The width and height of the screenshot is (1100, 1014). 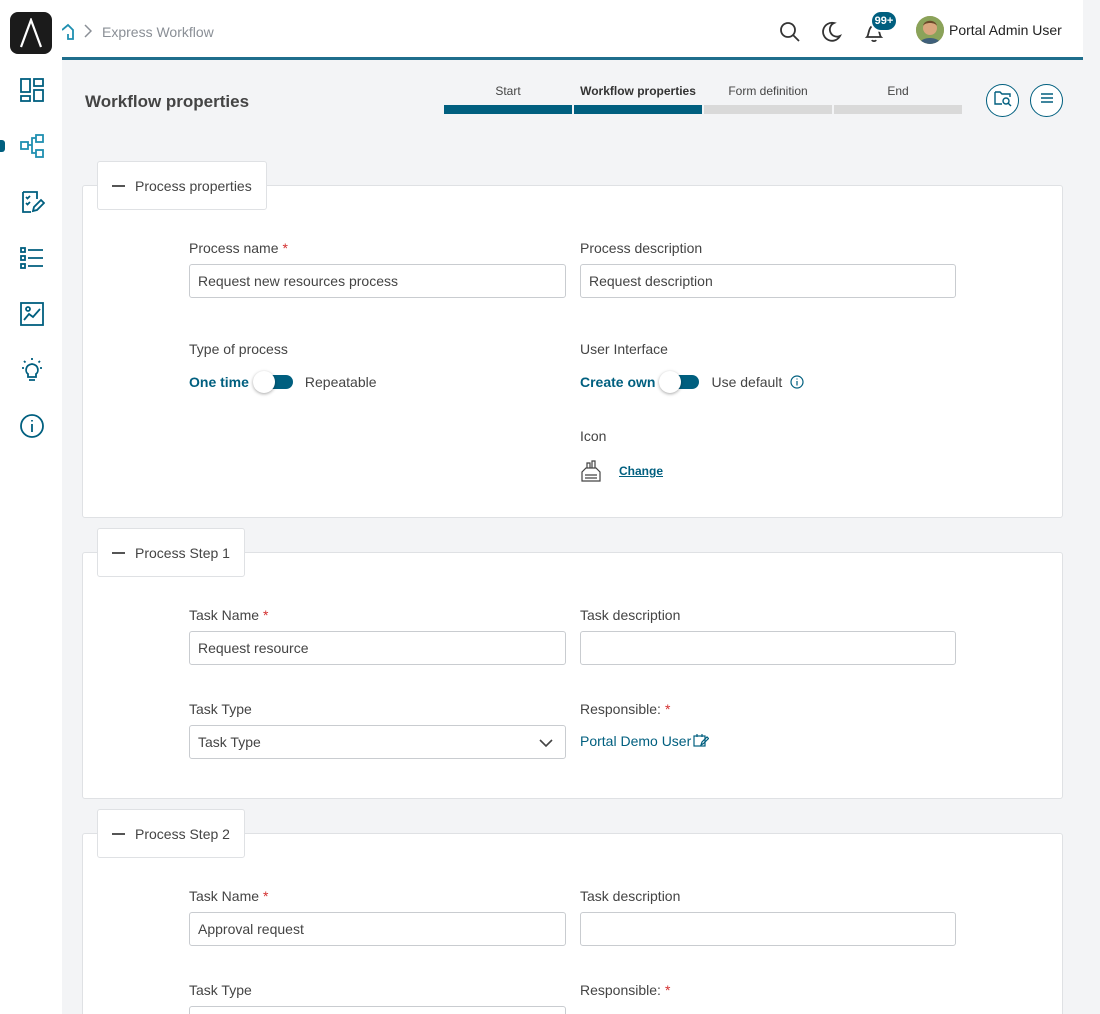 I want to click on process-icon, so click(x=591, y=473).